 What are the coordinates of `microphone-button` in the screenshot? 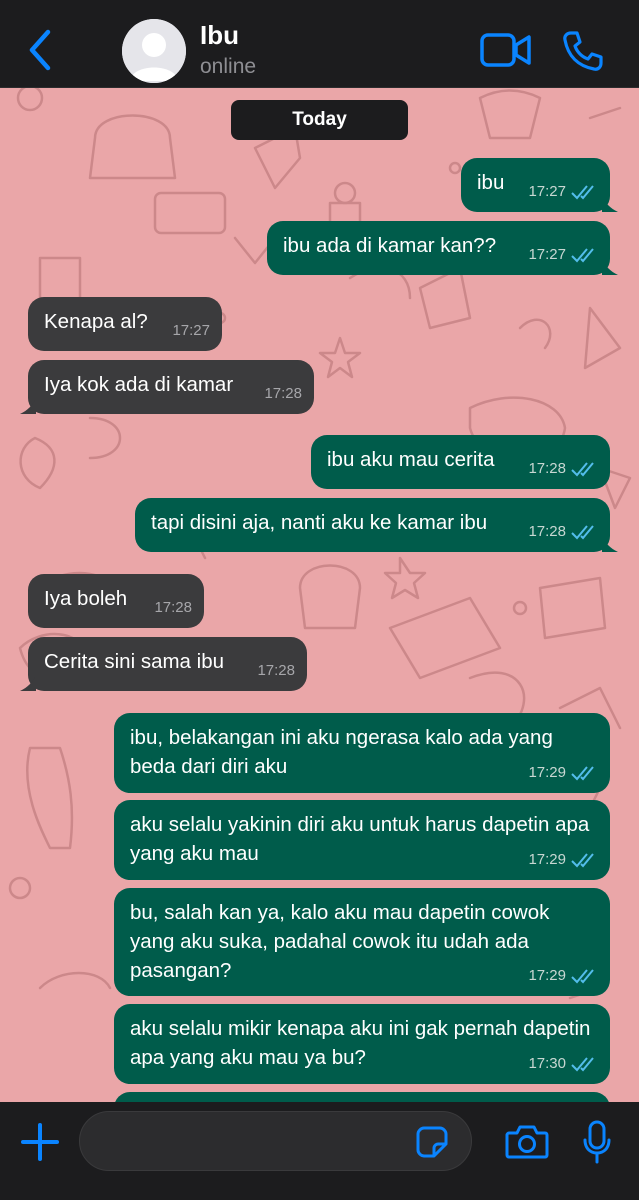 It's located at (597, 1142).